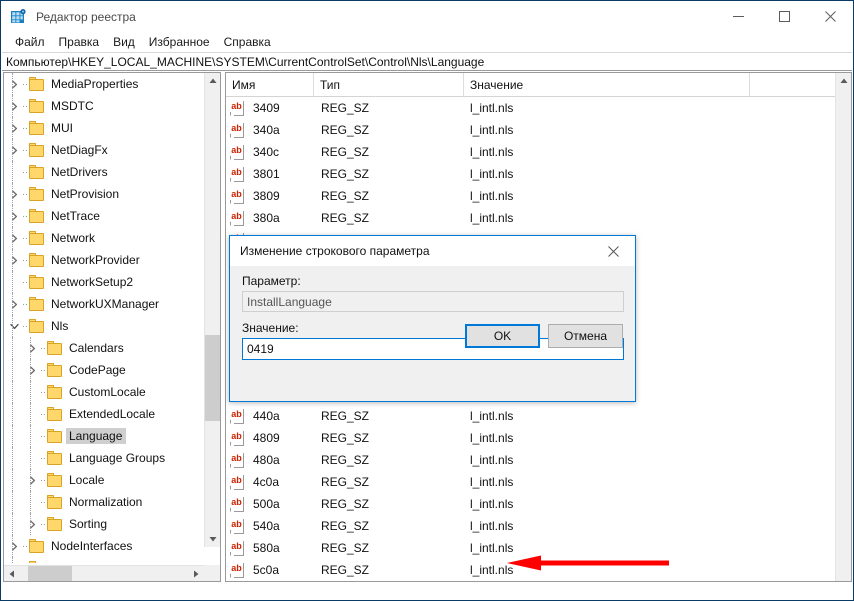 Image resolution: width=854 pixels, height=601 pixels. I want to click on tree-item-mediaproperties: ·· MediaProperties, so click(104, 84).